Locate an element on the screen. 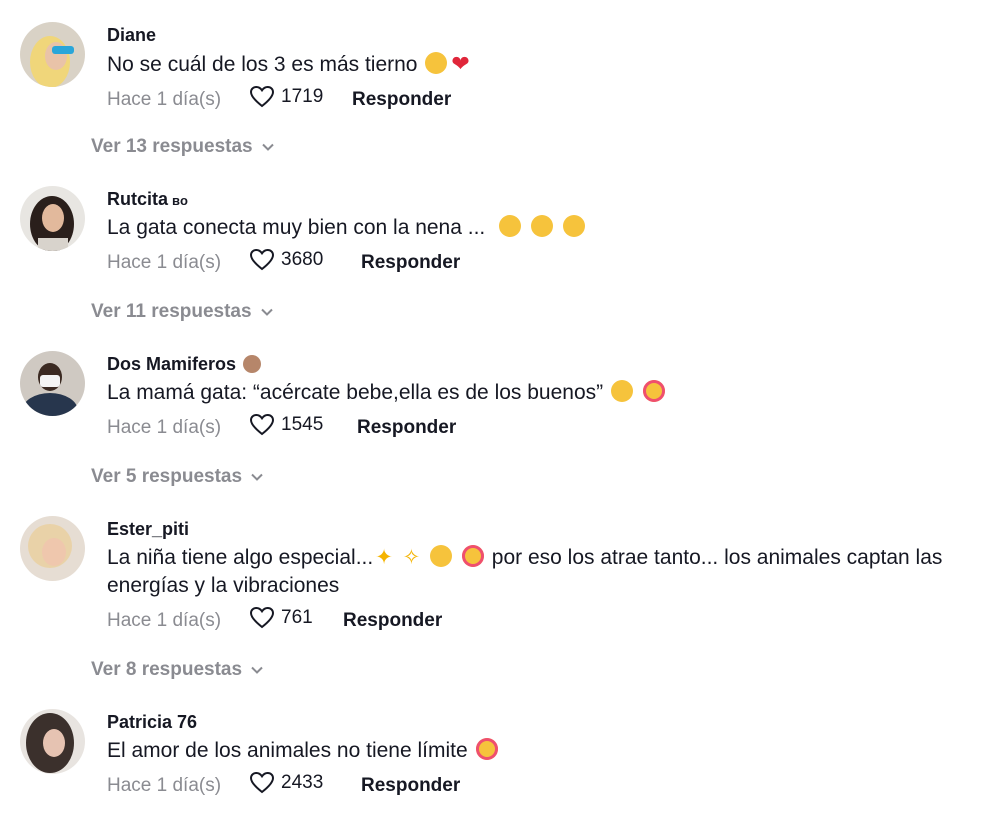 The image size is (1006, 816). like-button: 1545 is located at coordinates (286, 425).